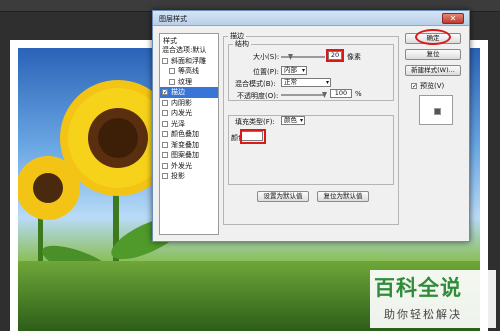 The image size is (500, 331). I want to click on style-item-label: 外发光, so click(181, 165).